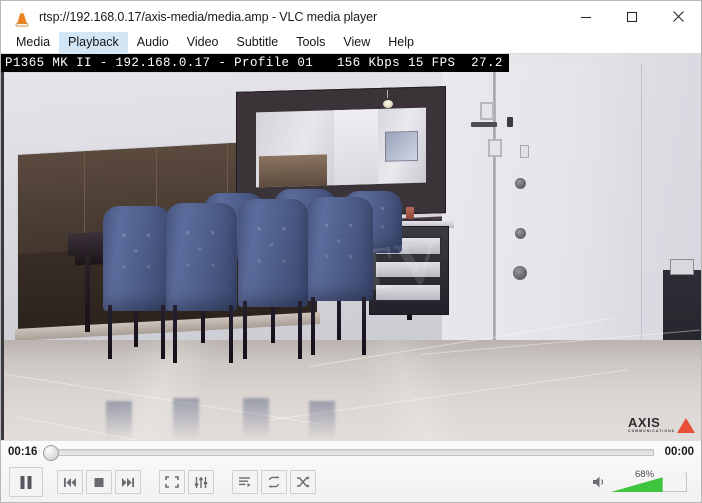 Image resolution: width=702 pixels, height=503 pixels. What do you see at coordinates (355, 147) in the screenshot?
I see `mirror-reflection-door` at bounding box center [355, 147].